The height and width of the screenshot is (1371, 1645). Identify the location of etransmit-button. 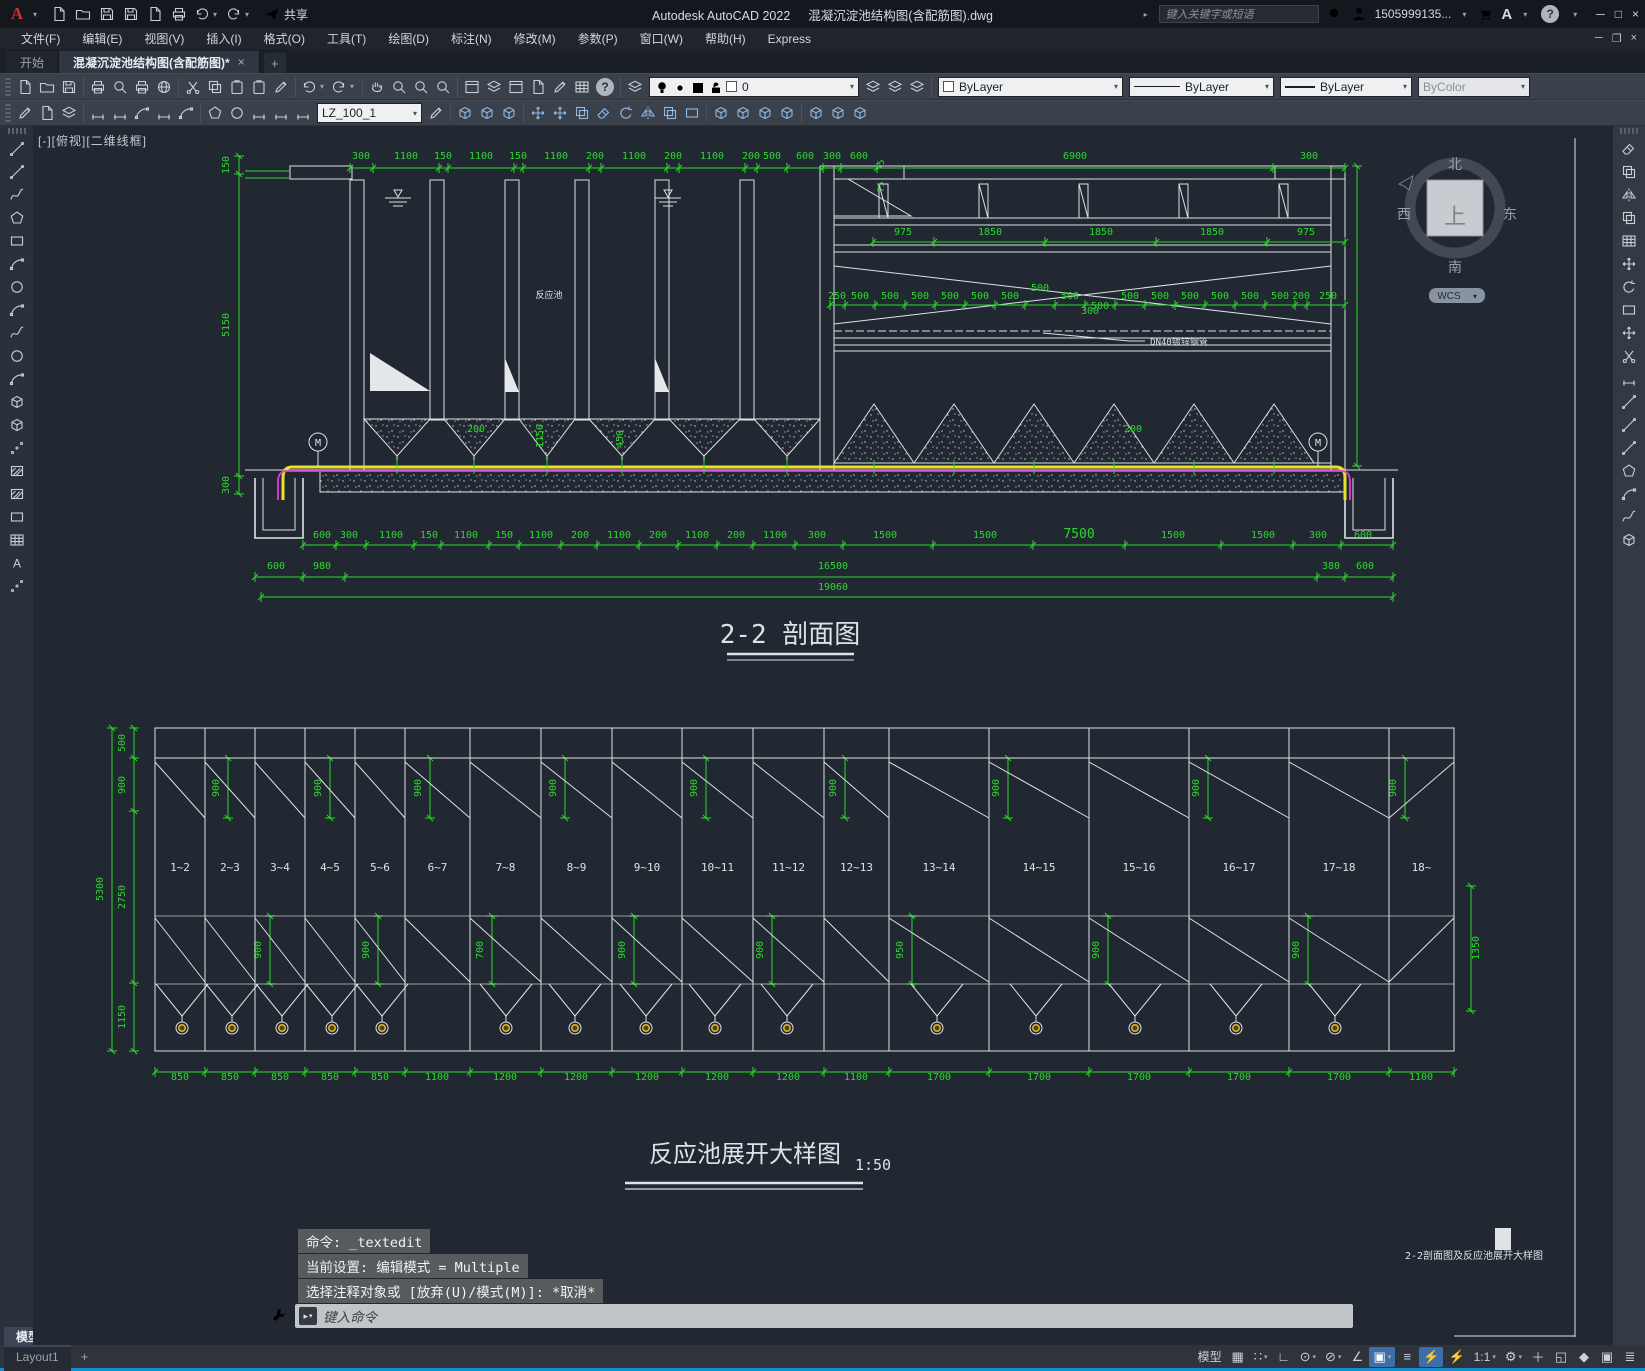
(164, 87).